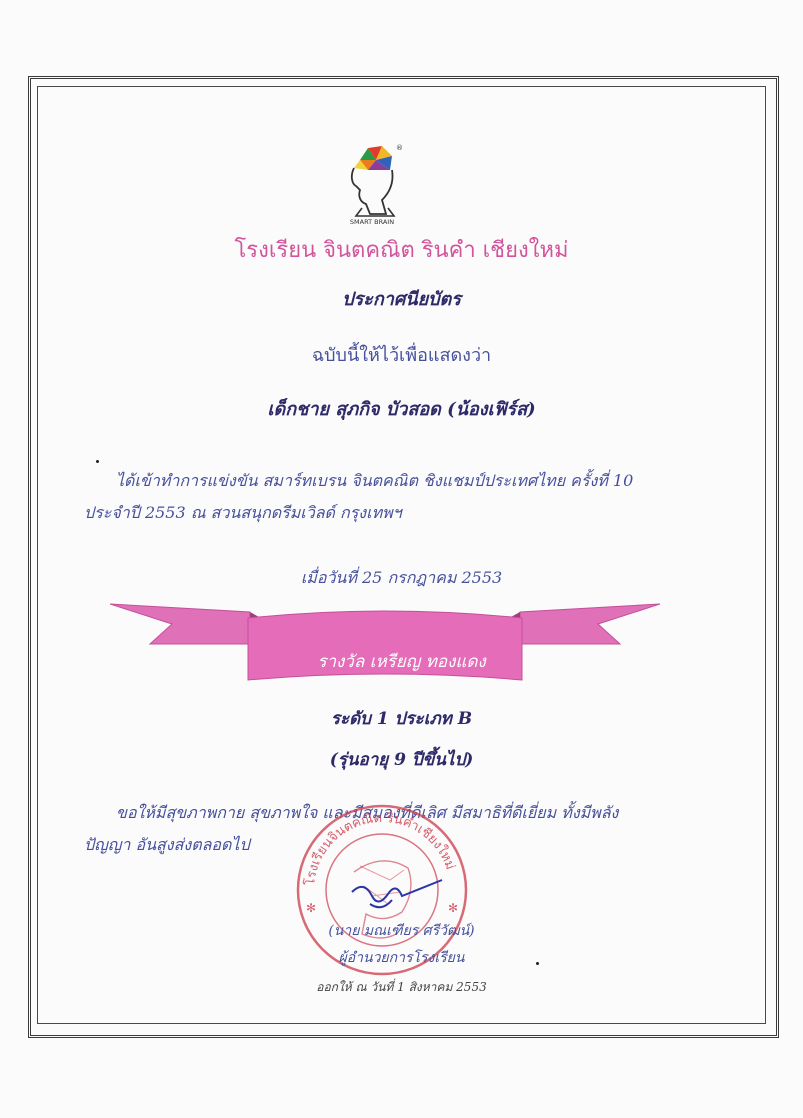 This screenshot has height=1118, width=803. Describe the element at coordinates (401, 409) in the screenshot. I see `recipient-name: เด็กชาย สุภกิจ บัวสอด (น้องเฟิร์ส)` at that location.